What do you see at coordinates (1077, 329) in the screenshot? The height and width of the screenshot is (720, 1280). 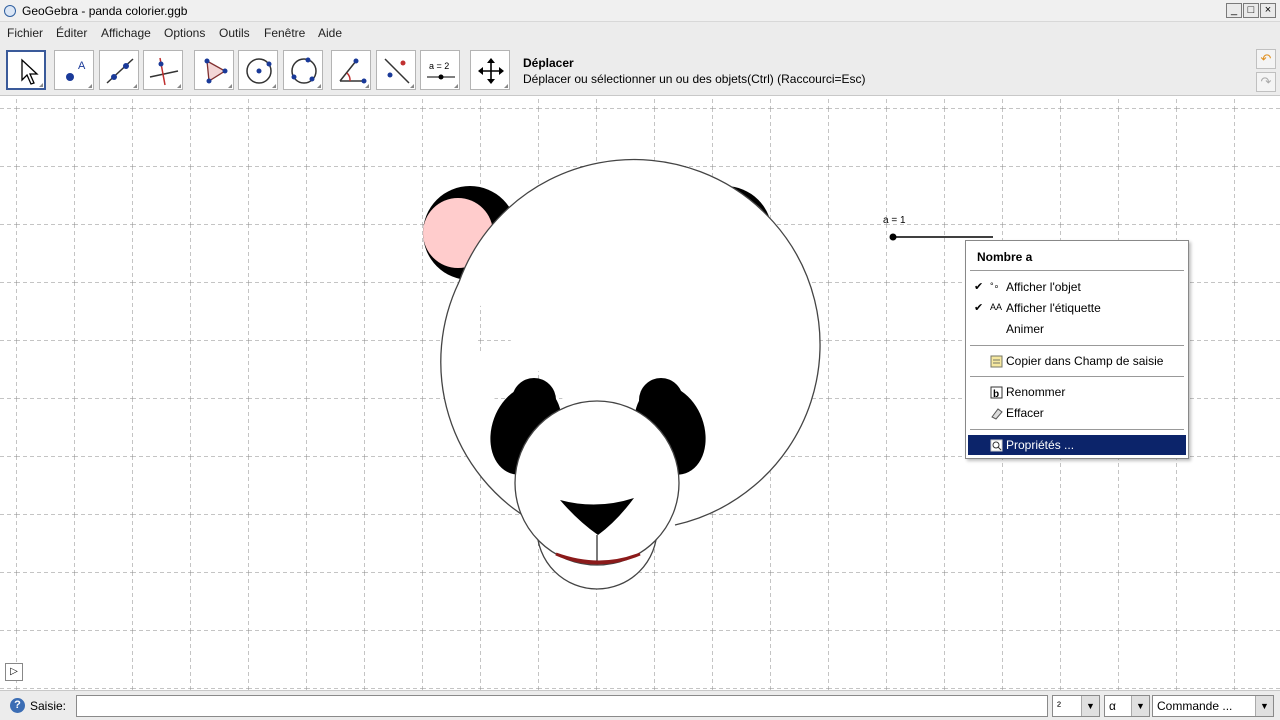 I see `menu-item-animate: Animer` at bounding box center [1077, 329].